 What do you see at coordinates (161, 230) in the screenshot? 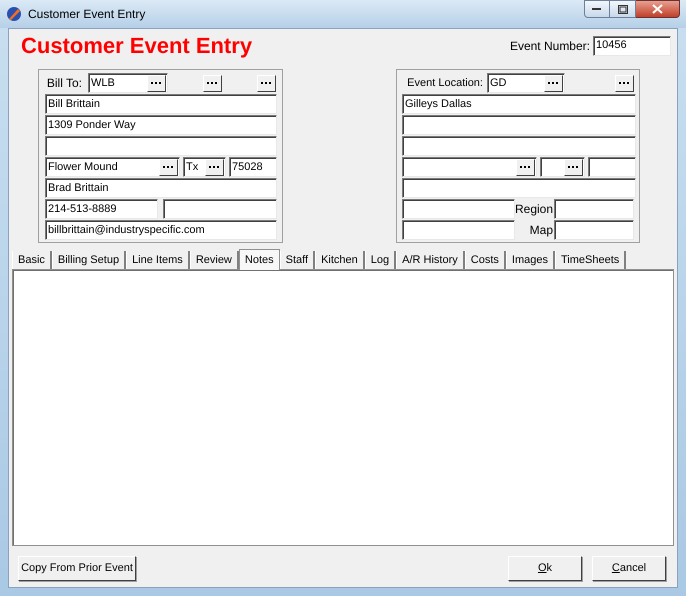
I see `text-field: billbrittain@industryspecific.com` at bounding box center [161, 230].